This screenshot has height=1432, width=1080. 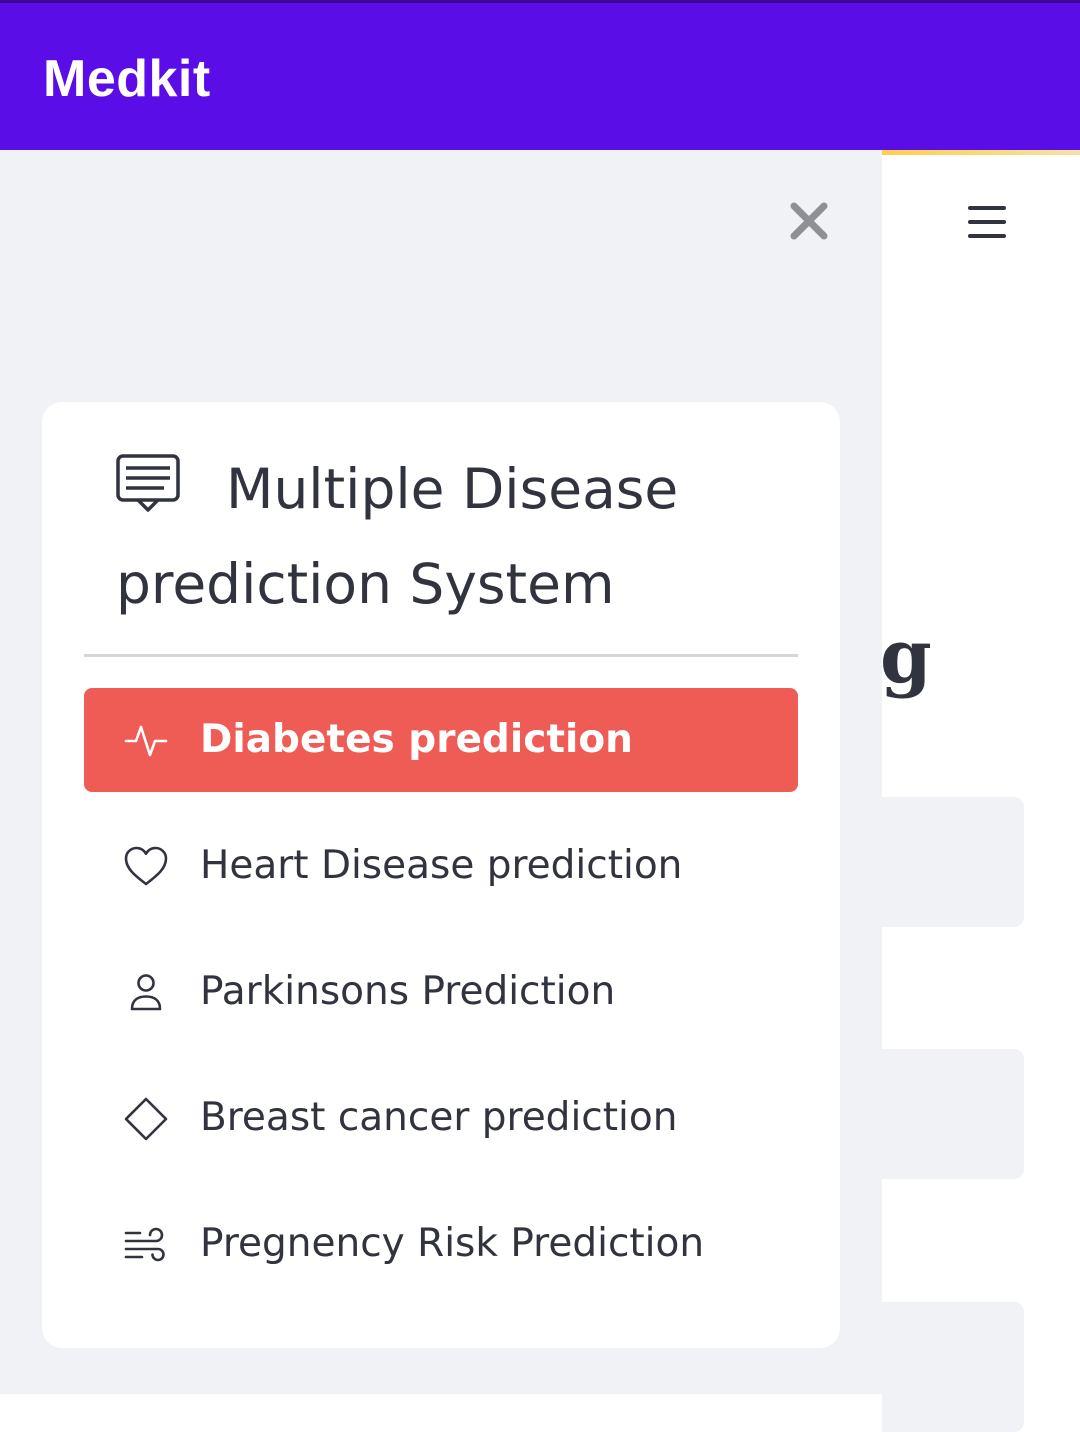 What do you see at coordinates (441, 655) in the screenshot?
I see `divider` at bounding box center [441, 655].